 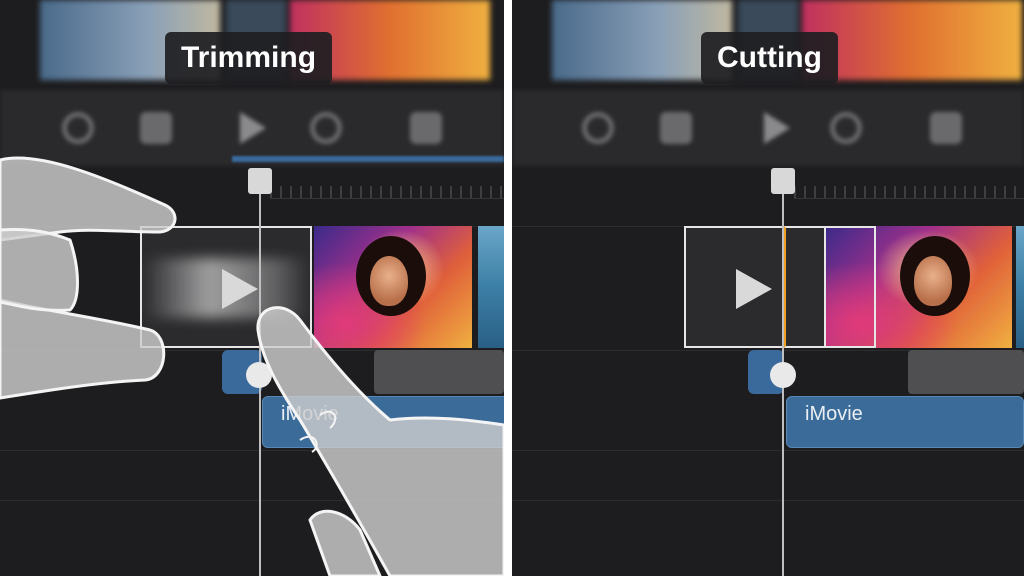 I want to click on cutting-label: Cutting, so click(x=769, y=58).